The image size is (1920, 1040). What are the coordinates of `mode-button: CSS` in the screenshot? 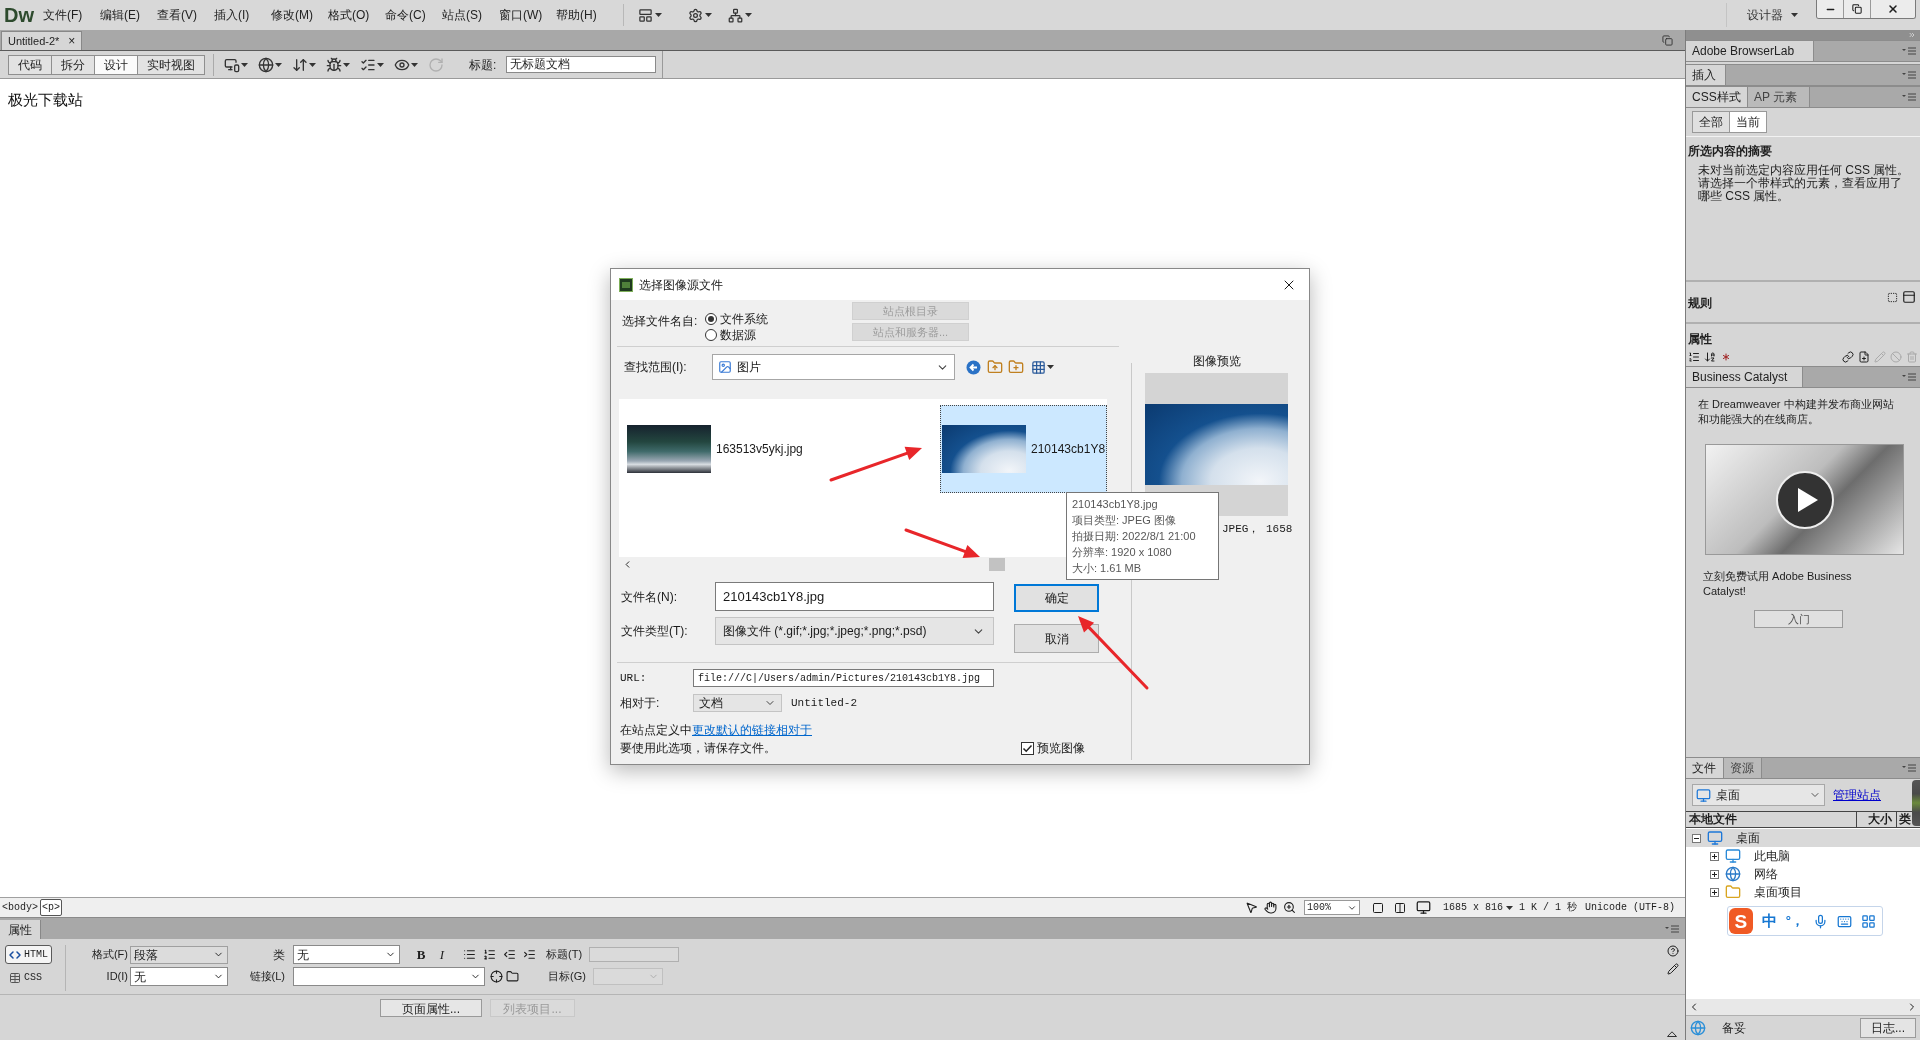 It's located at (25, 977).